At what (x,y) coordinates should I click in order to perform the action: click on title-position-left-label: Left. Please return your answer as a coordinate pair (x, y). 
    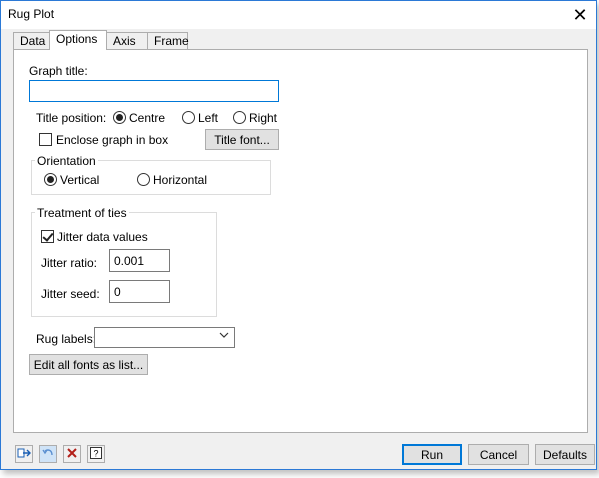
    Looking at the image, I should click on (208, 118).